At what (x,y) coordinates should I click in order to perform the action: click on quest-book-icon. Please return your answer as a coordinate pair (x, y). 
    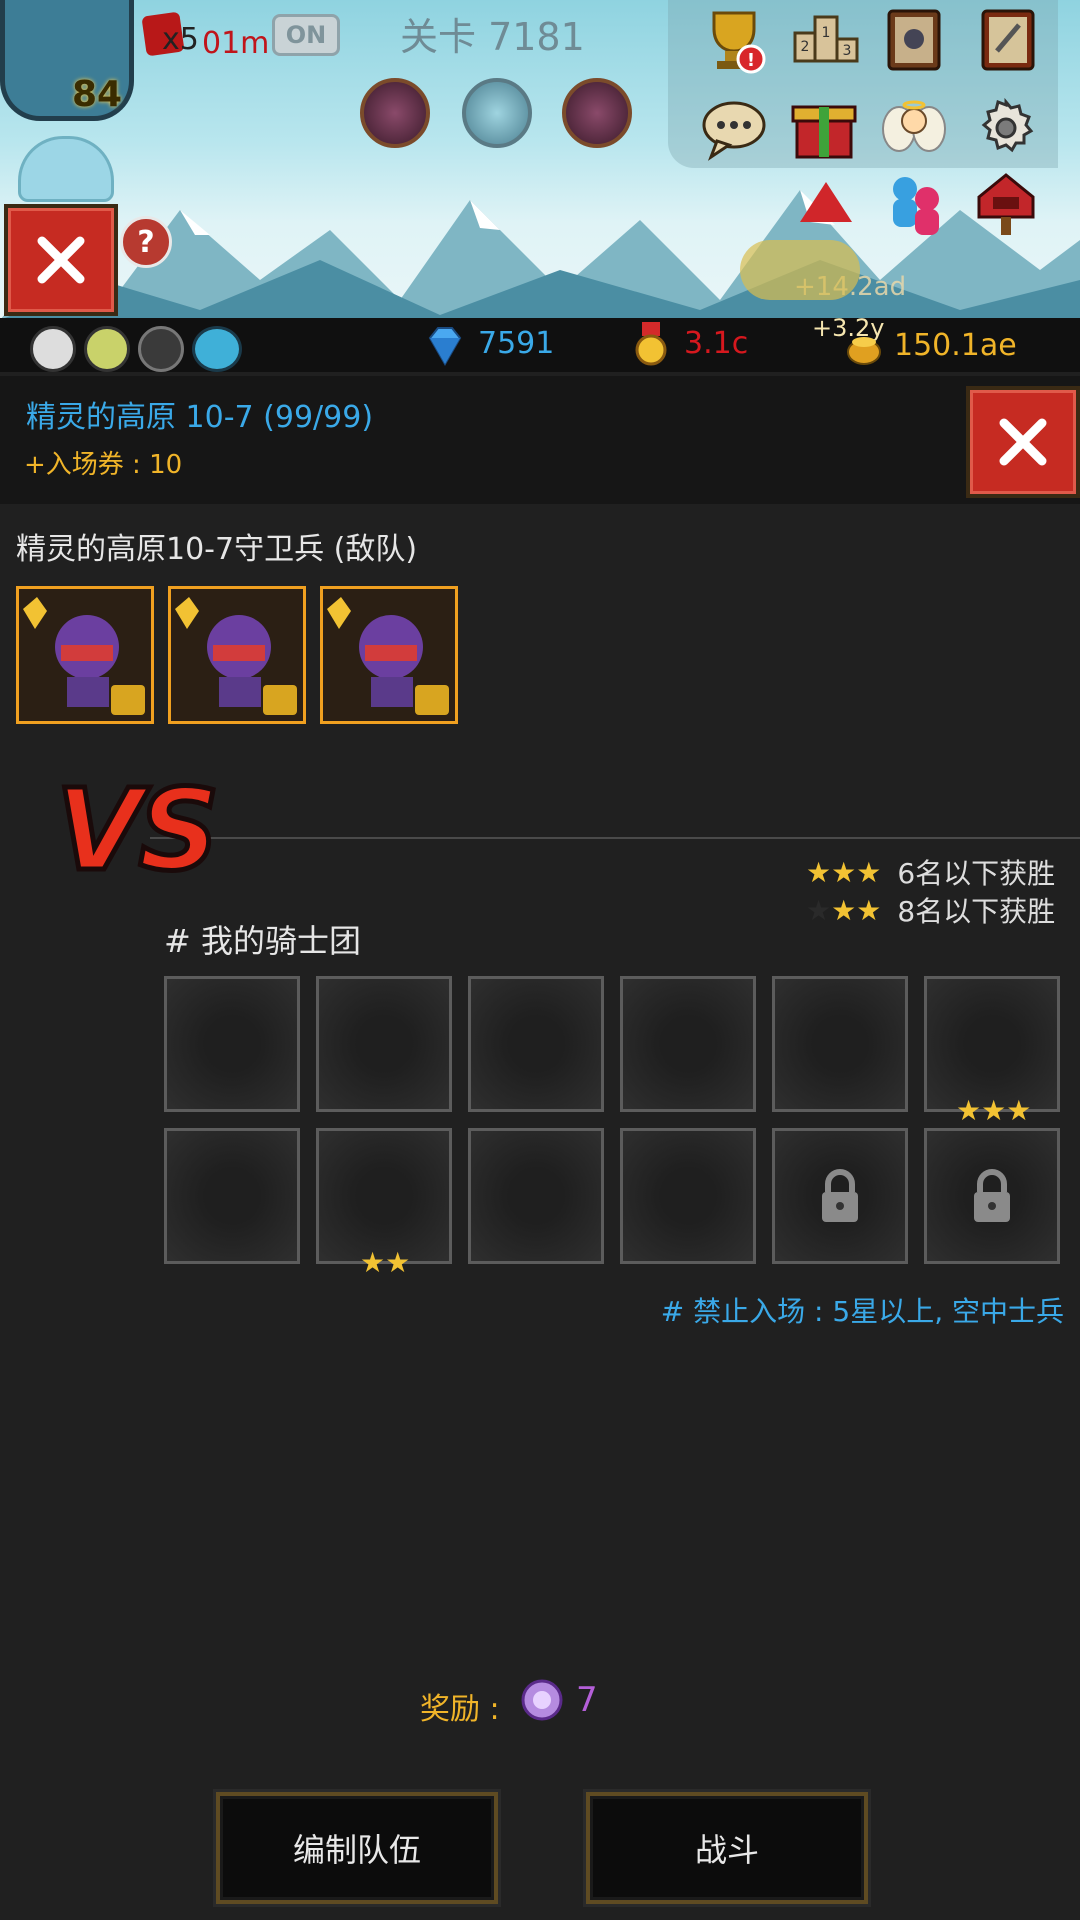
    Looking at the image, I should click on (1008, 40).